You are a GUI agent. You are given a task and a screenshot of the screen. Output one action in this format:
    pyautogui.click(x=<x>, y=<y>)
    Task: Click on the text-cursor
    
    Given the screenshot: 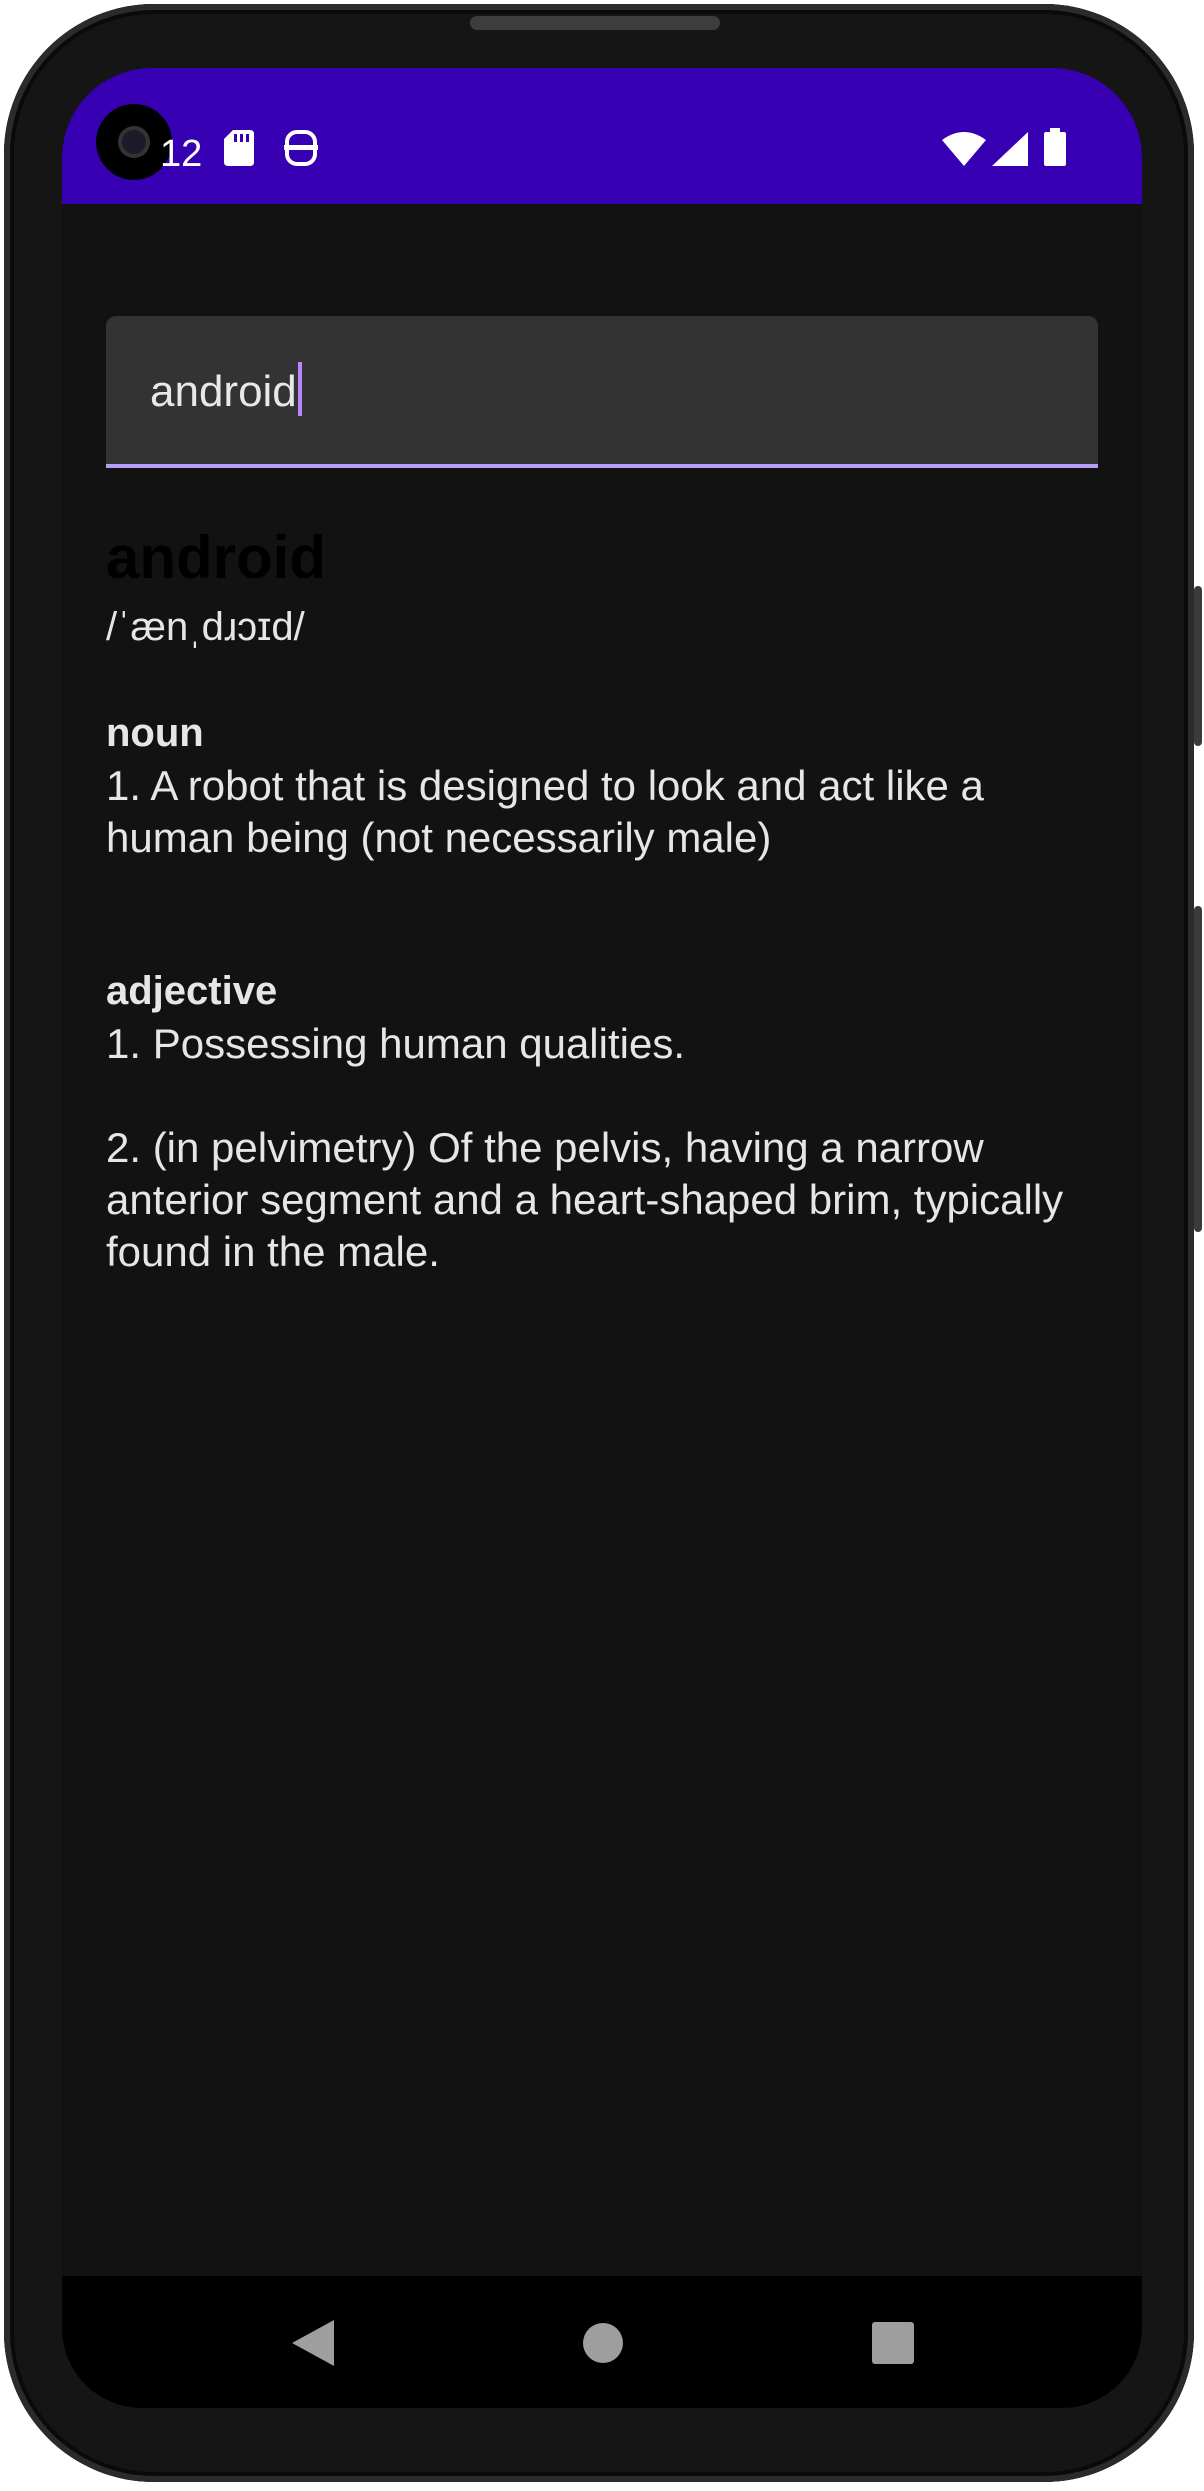 What is the action you would take?
    pyautogui.click(x=299, y=389)
    